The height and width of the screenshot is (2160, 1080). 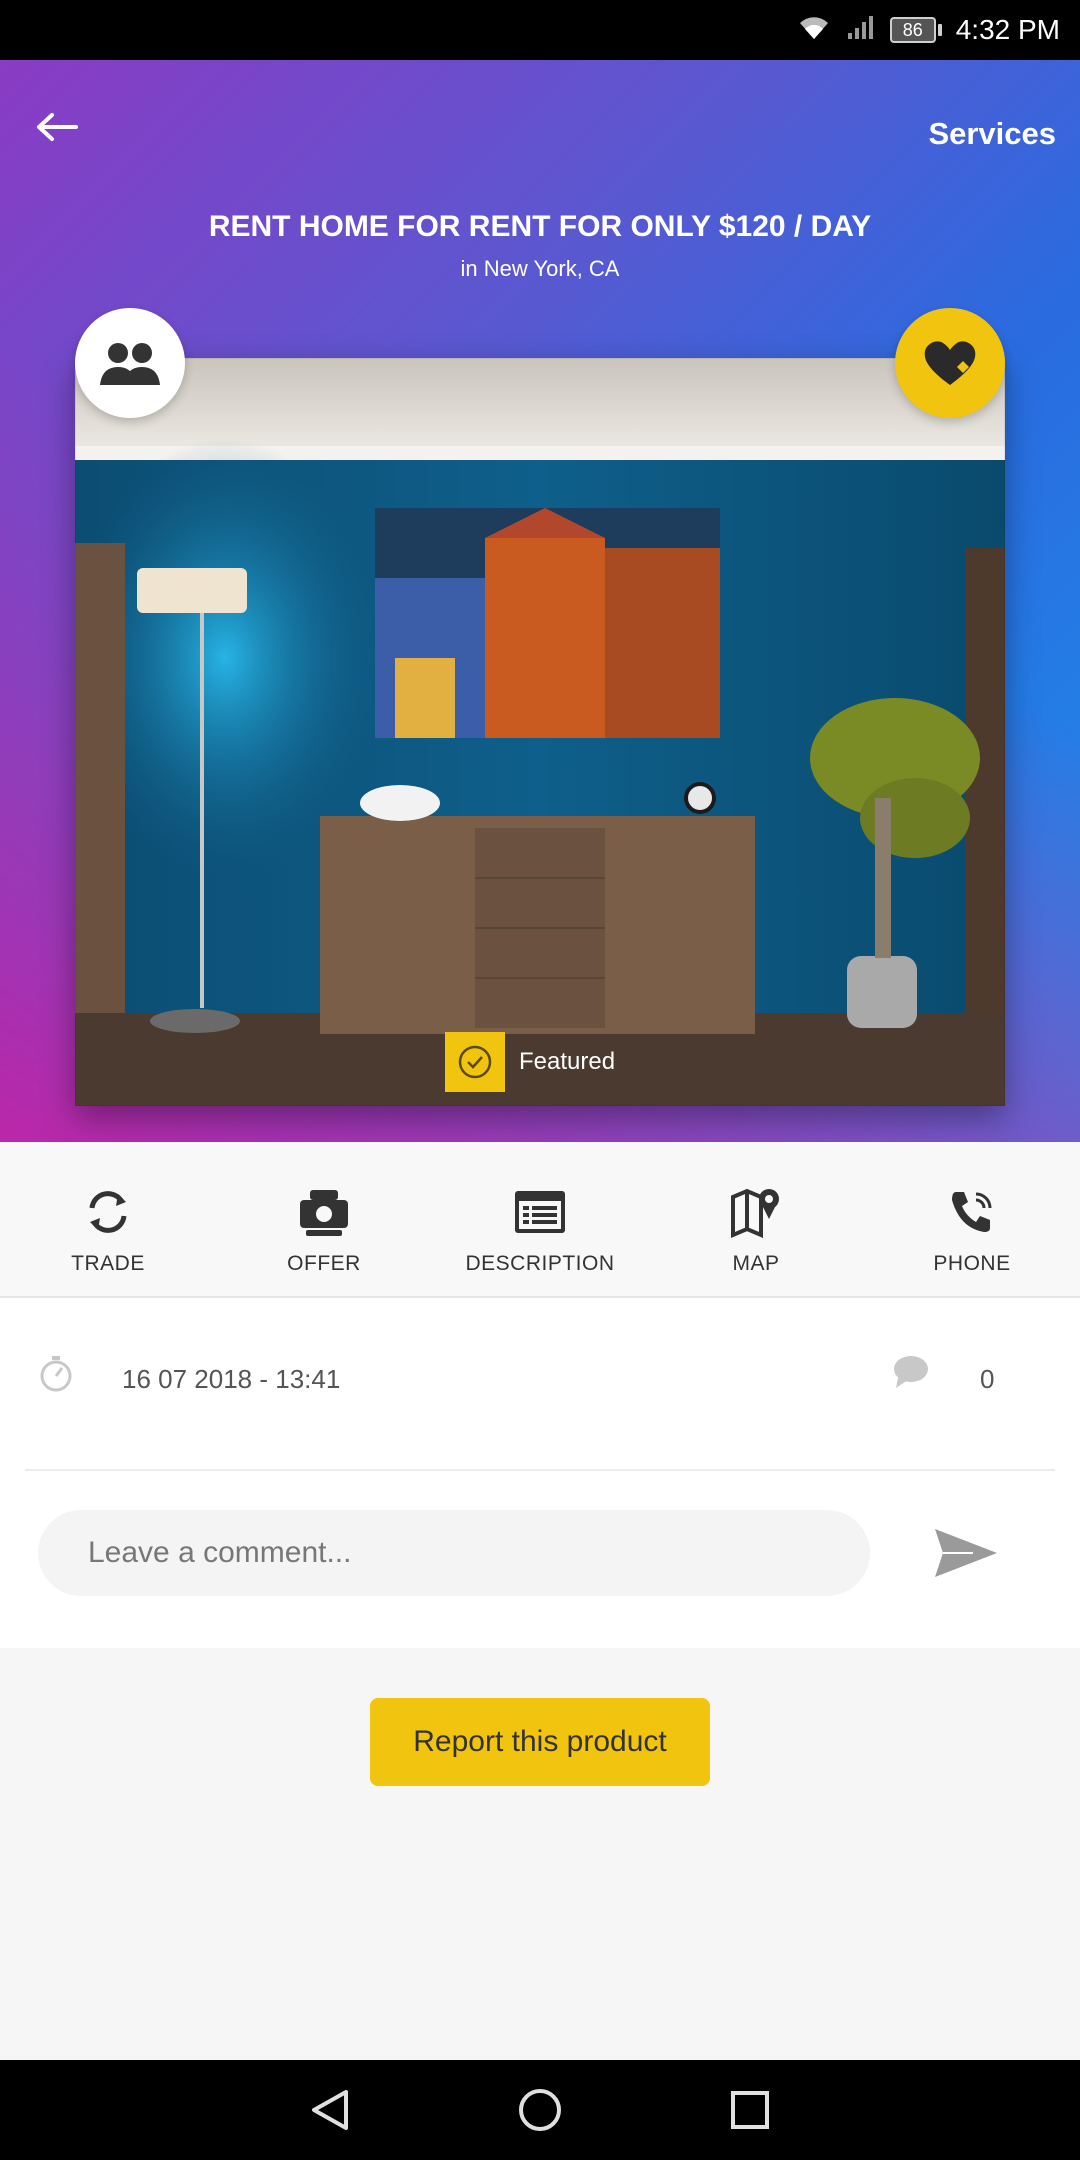 I want to click on action-trade: TRADE, so click(x=108, y=1219).